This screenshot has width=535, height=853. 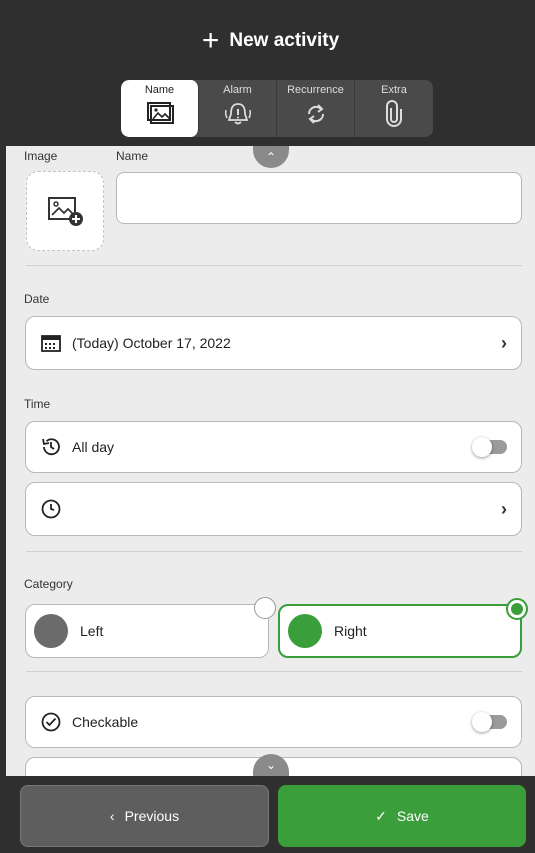 What do you see at coordinates (273, 343) in the screenshot?
I see `date-field: (Today) October 17, 2022 ›` at bounding box center [273, 343].